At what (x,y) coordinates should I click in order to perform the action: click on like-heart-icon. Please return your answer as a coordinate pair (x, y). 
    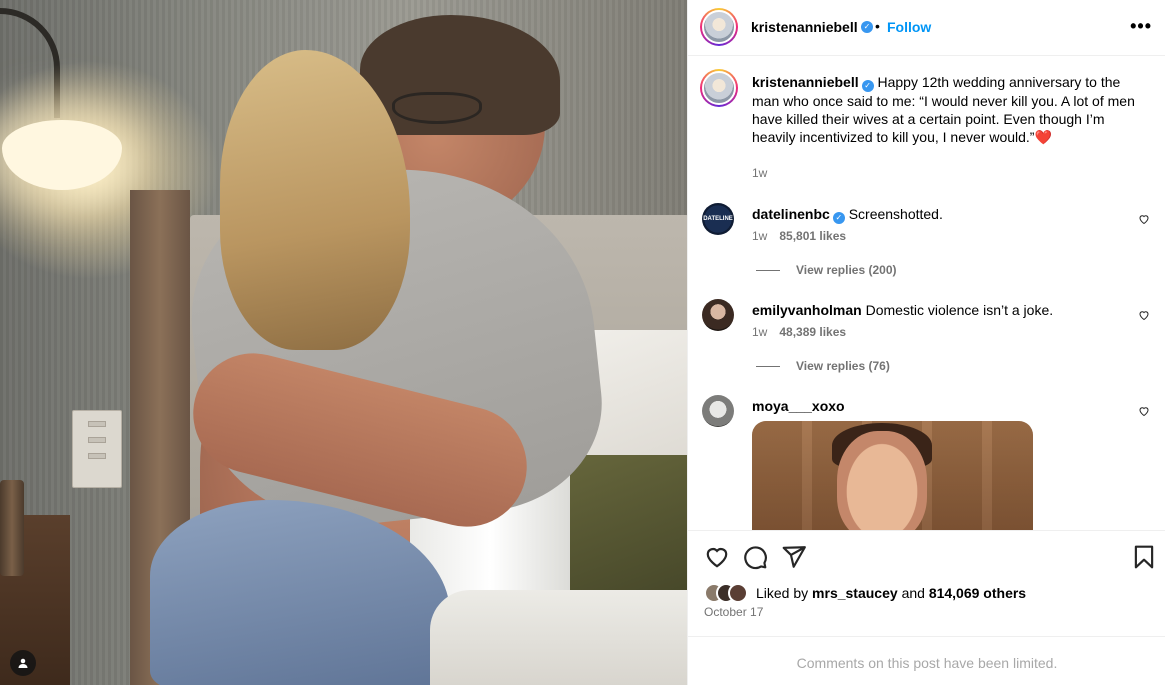
    Looking at the image, I should click on (717, 557).